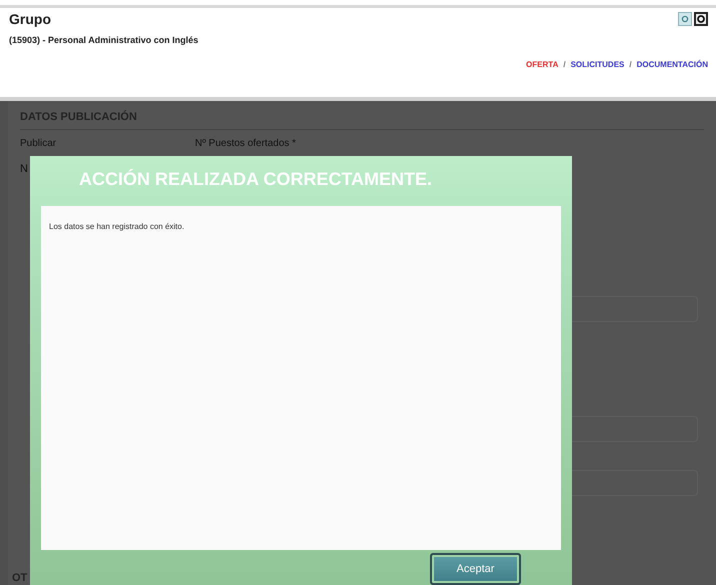 Image resolution: width=716 pixels, height=585 pixels. I want to click on ring-icon, so click(701, 19).